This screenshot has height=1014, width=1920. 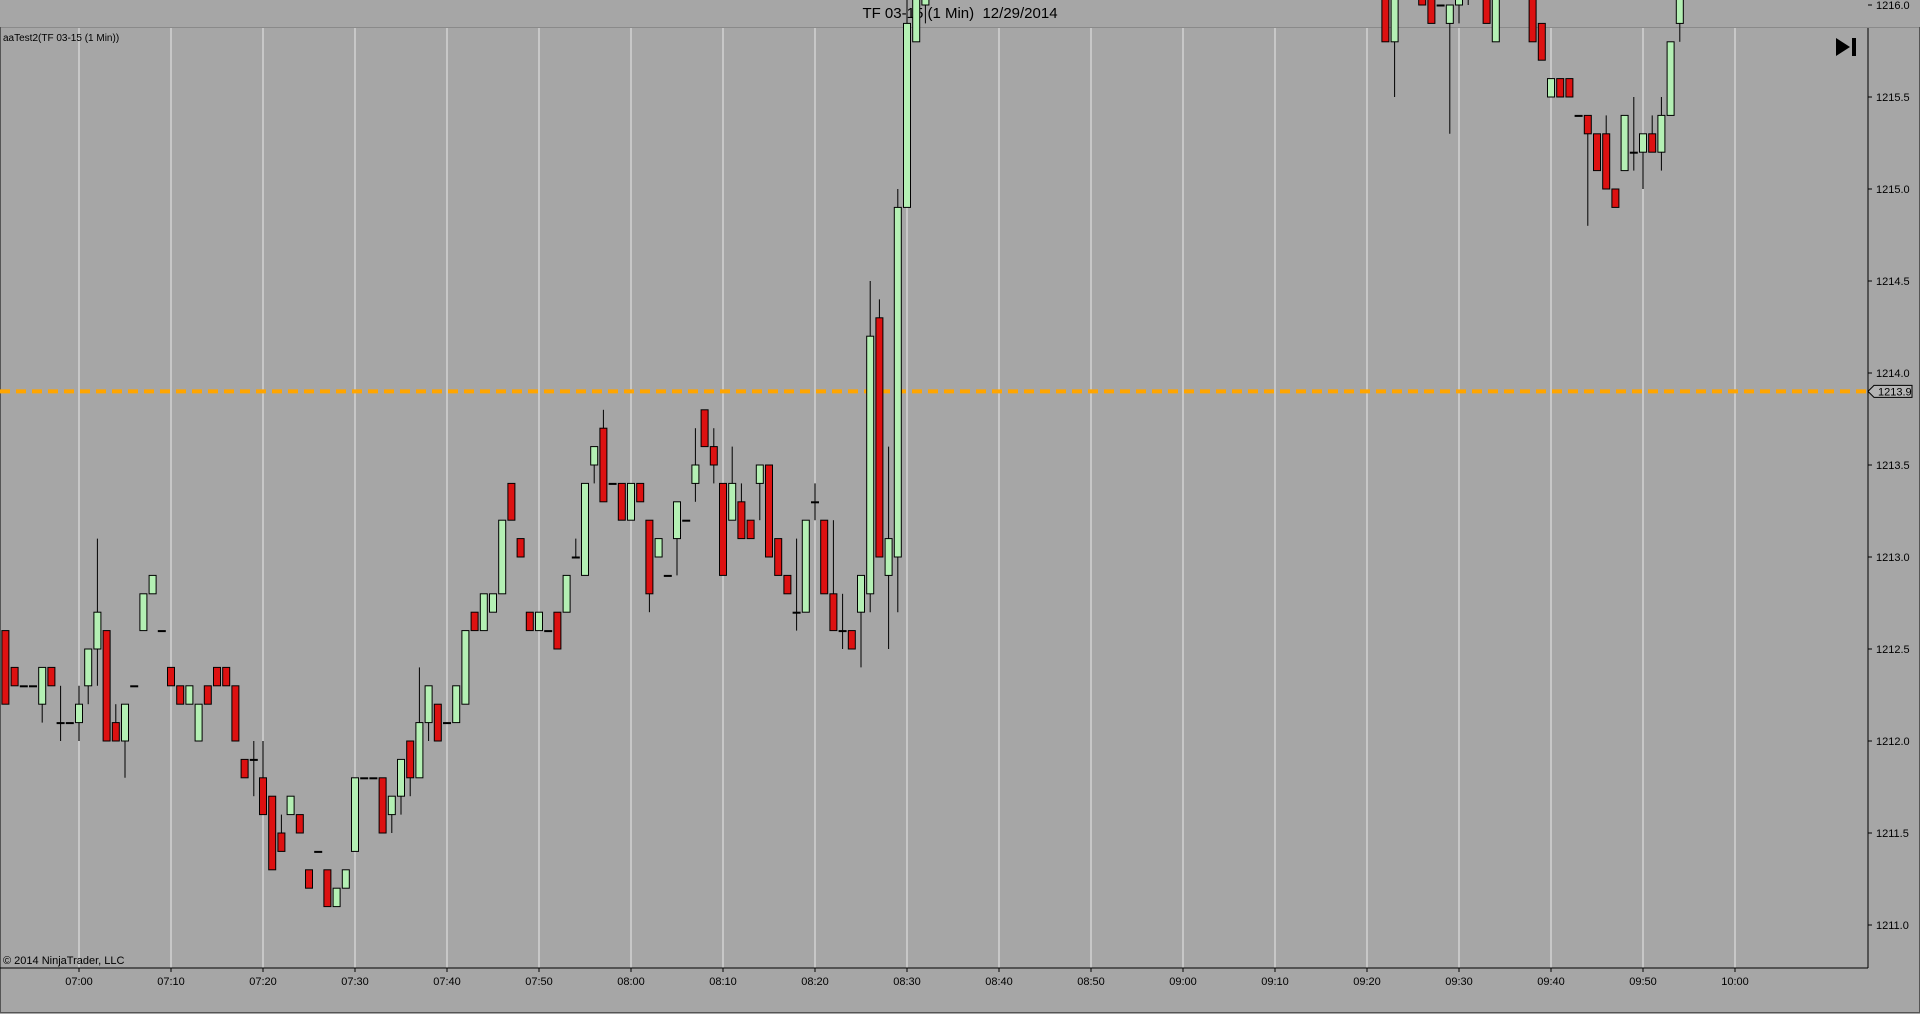 I want to click on x-tick-label: 07:50, so click(x=539, y=982).